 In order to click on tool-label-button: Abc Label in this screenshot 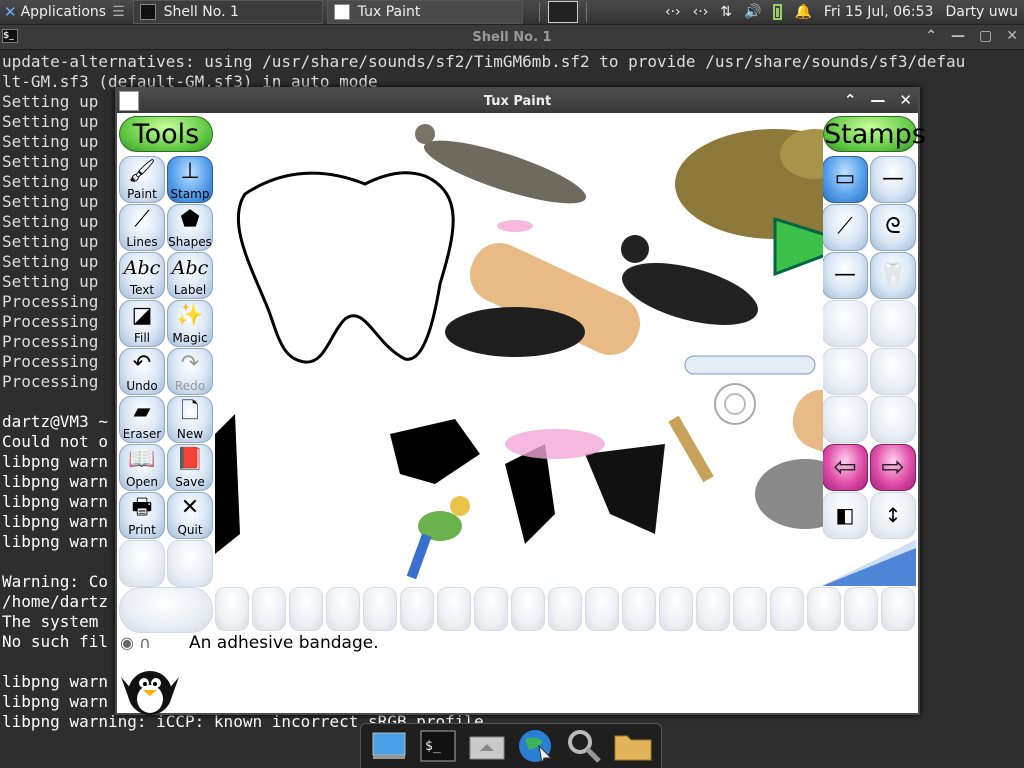, I will do `click(190, 275)`.